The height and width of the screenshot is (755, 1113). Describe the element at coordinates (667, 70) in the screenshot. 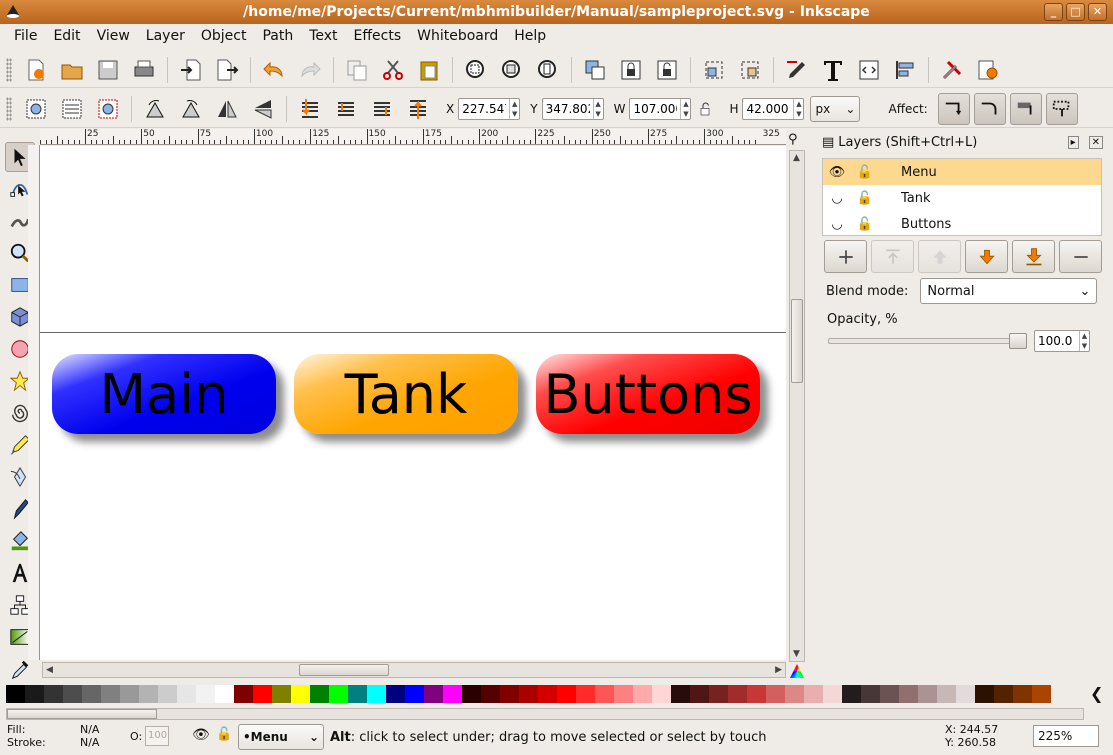

I see `unlock-button` at that location.